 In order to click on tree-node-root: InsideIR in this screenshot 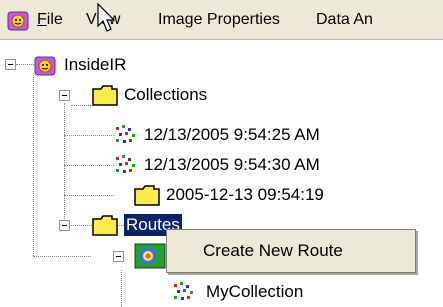, I will do `click(95, 65)`.